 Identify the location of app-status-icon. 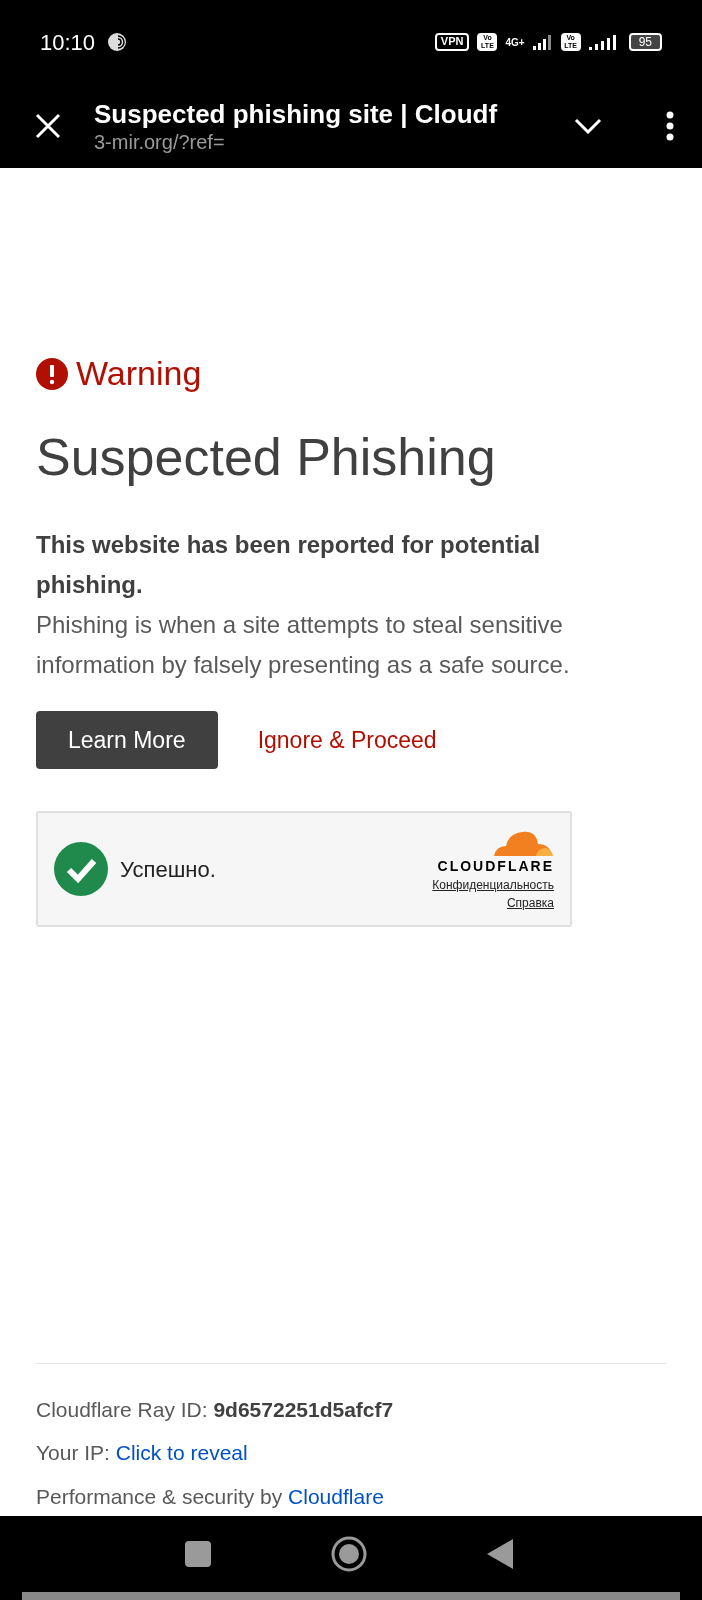
(117, 42).